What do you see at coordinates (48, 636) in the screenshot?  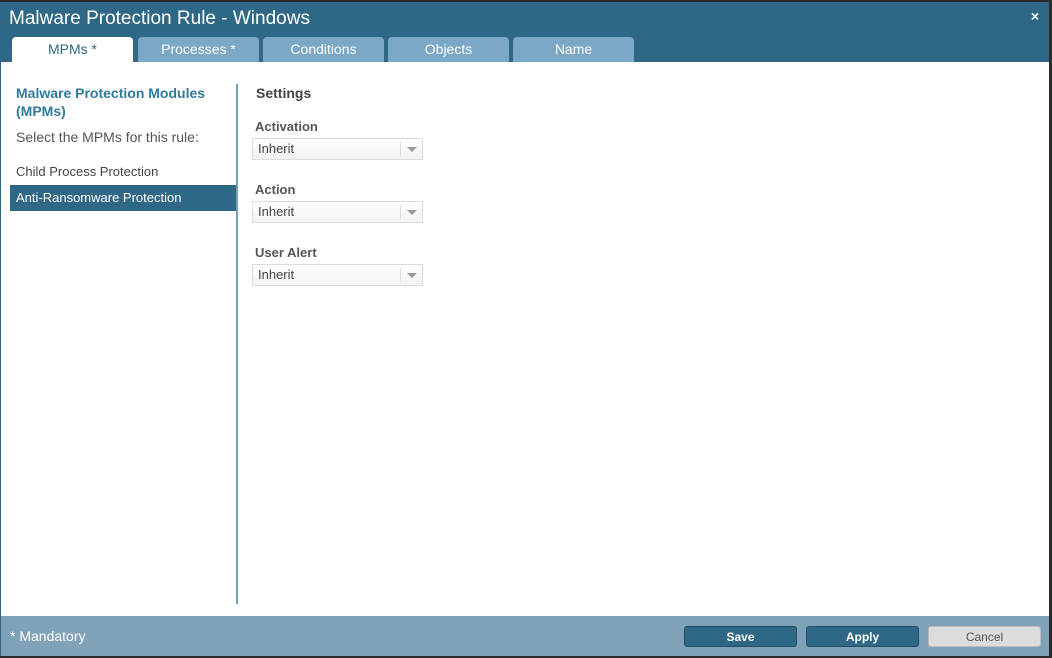 I see `mandatory-note: * Mandatory` at bounding box center [48, 636].